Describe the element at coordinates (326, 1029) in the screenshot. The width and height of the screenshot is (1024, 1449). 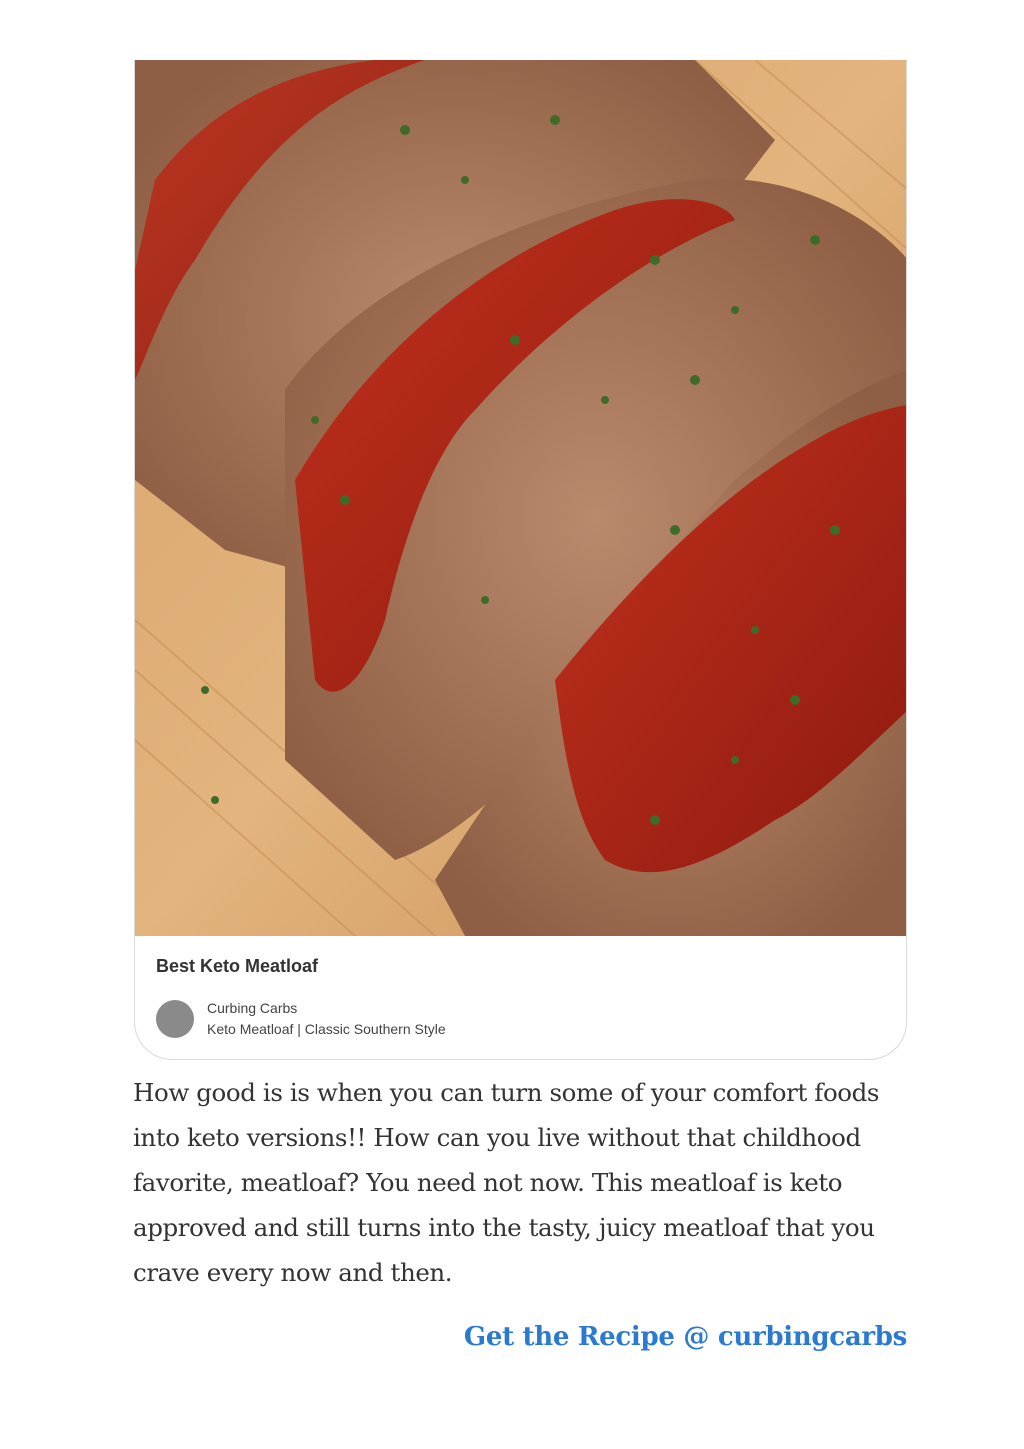
I see `board-name: Keto Meatloaf | Classic Southern Style` at that location.